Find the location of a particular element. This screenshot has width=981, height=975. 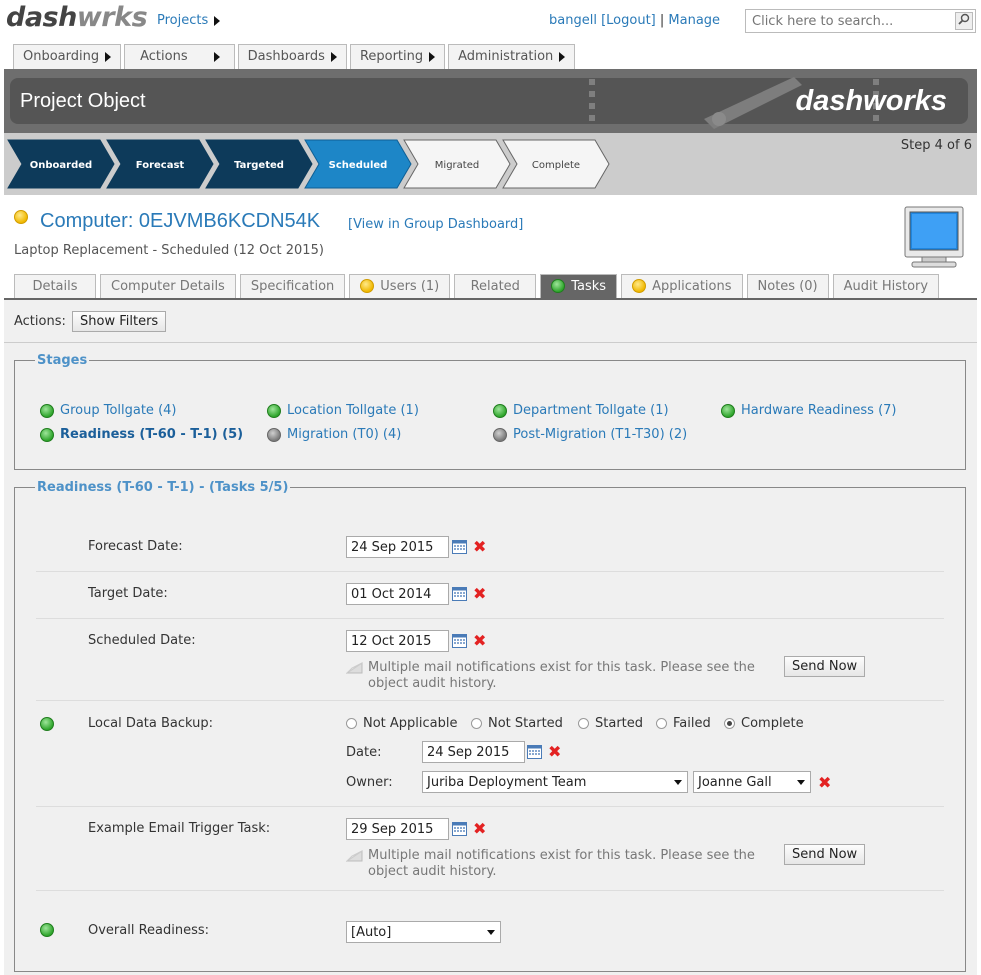

tab-tasks: Tasks is located at coordinates (579, 286).